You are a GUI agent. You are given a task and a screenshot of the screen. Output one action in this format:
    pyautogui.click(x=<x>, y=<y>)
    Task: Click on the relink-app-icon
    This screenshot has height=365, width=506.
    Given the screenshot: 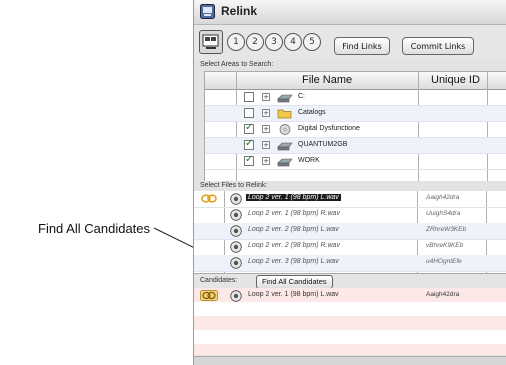 What is the action you would take?
    pyautogui.click(x=207, y=11)
    